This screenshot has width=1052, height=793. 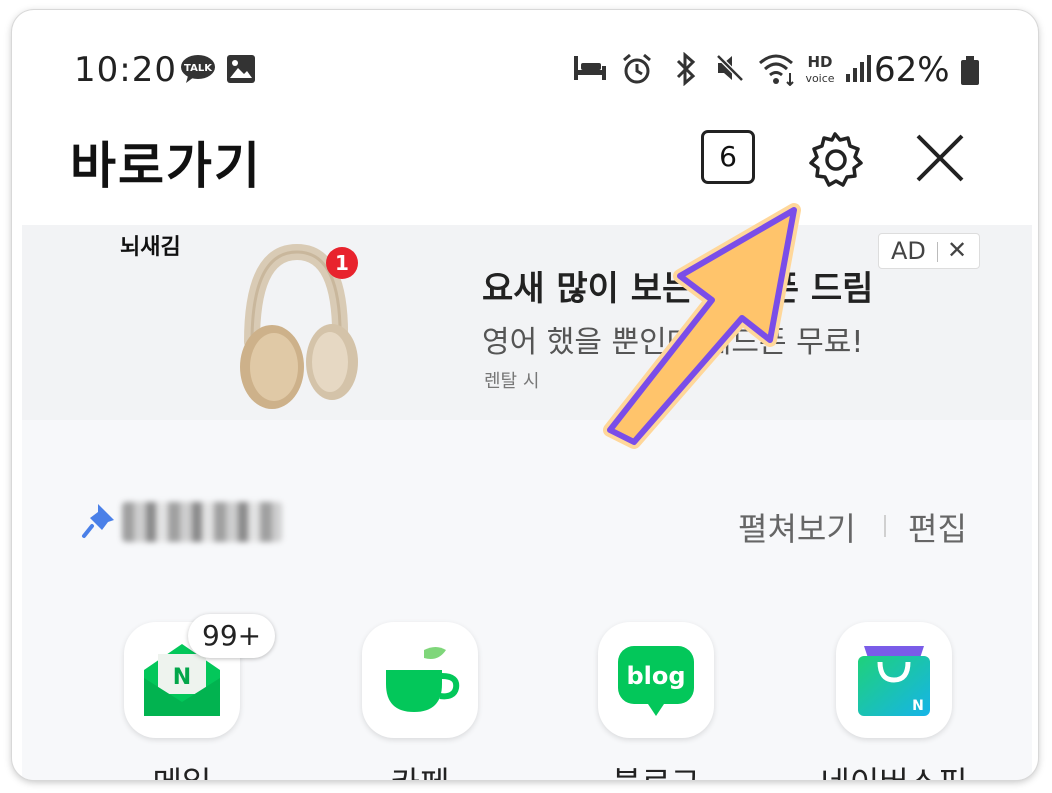 I want to click on svg-text: blog, so click(x=655, y=676).